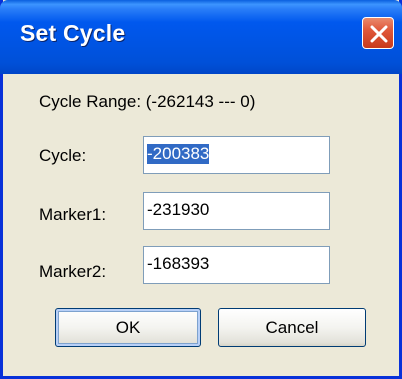 The width and height of the screenshot is (402, 379). What do you see at coordinates (236, 265) in the screenshot?
I see `marker2-input: -168393` at bounding box center [236, 265].